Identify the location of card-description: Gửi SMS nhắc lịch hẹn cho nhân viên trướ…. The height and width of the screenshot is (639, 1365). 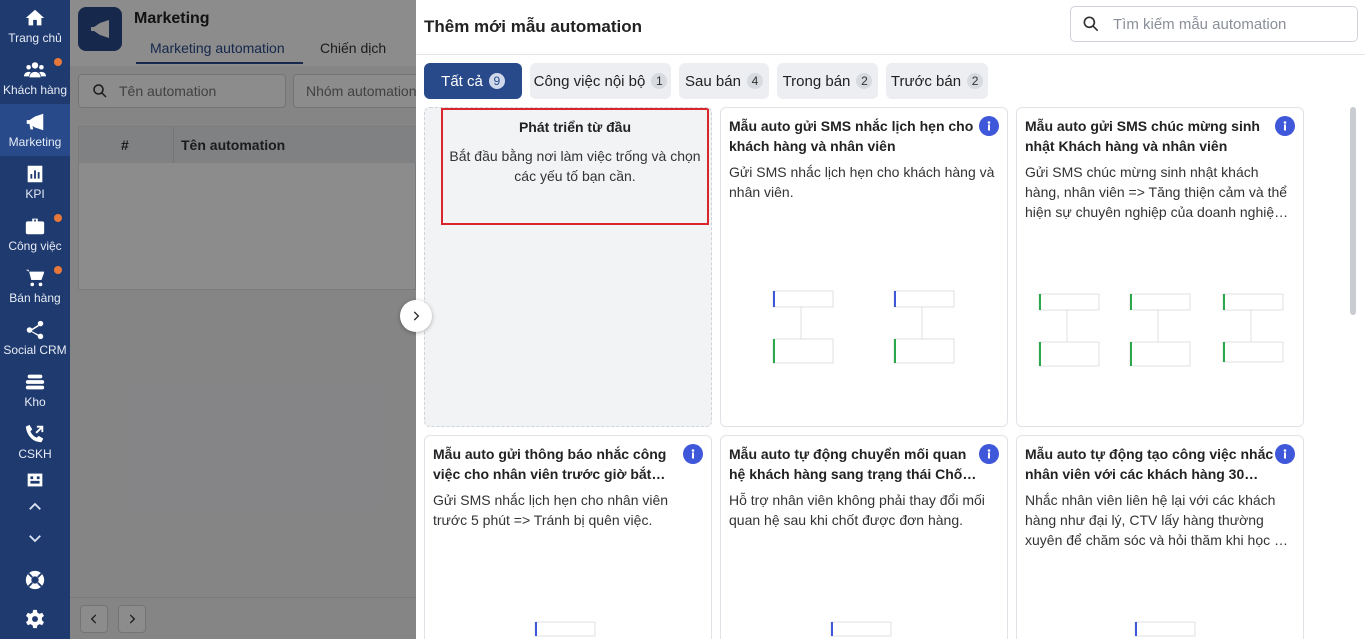
(551, 510).